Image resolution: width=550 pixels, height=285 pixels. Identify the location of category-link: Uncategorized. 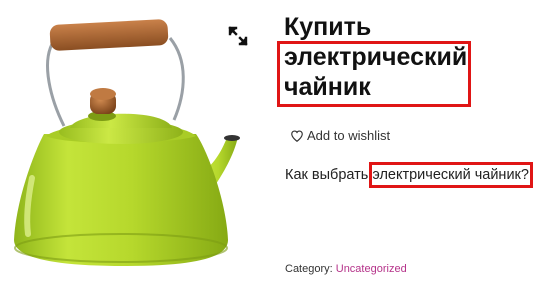
(371, 269).